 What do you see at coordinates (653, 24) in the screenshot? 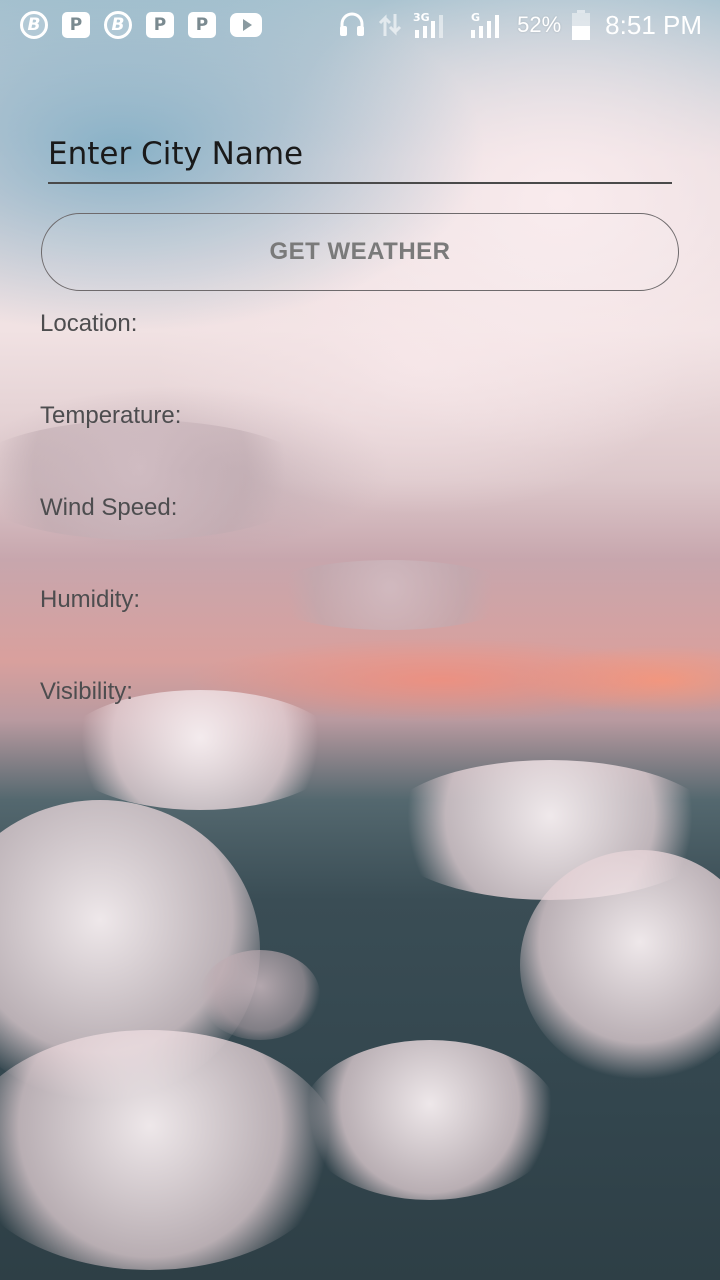
I see `clock-time: 8:51 PM` at bounding box center [653, 24].